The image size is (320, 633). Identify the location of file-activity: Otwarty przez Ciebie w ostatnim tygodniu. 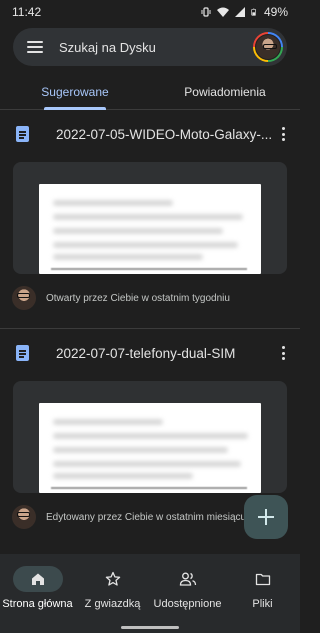
(150, 298).